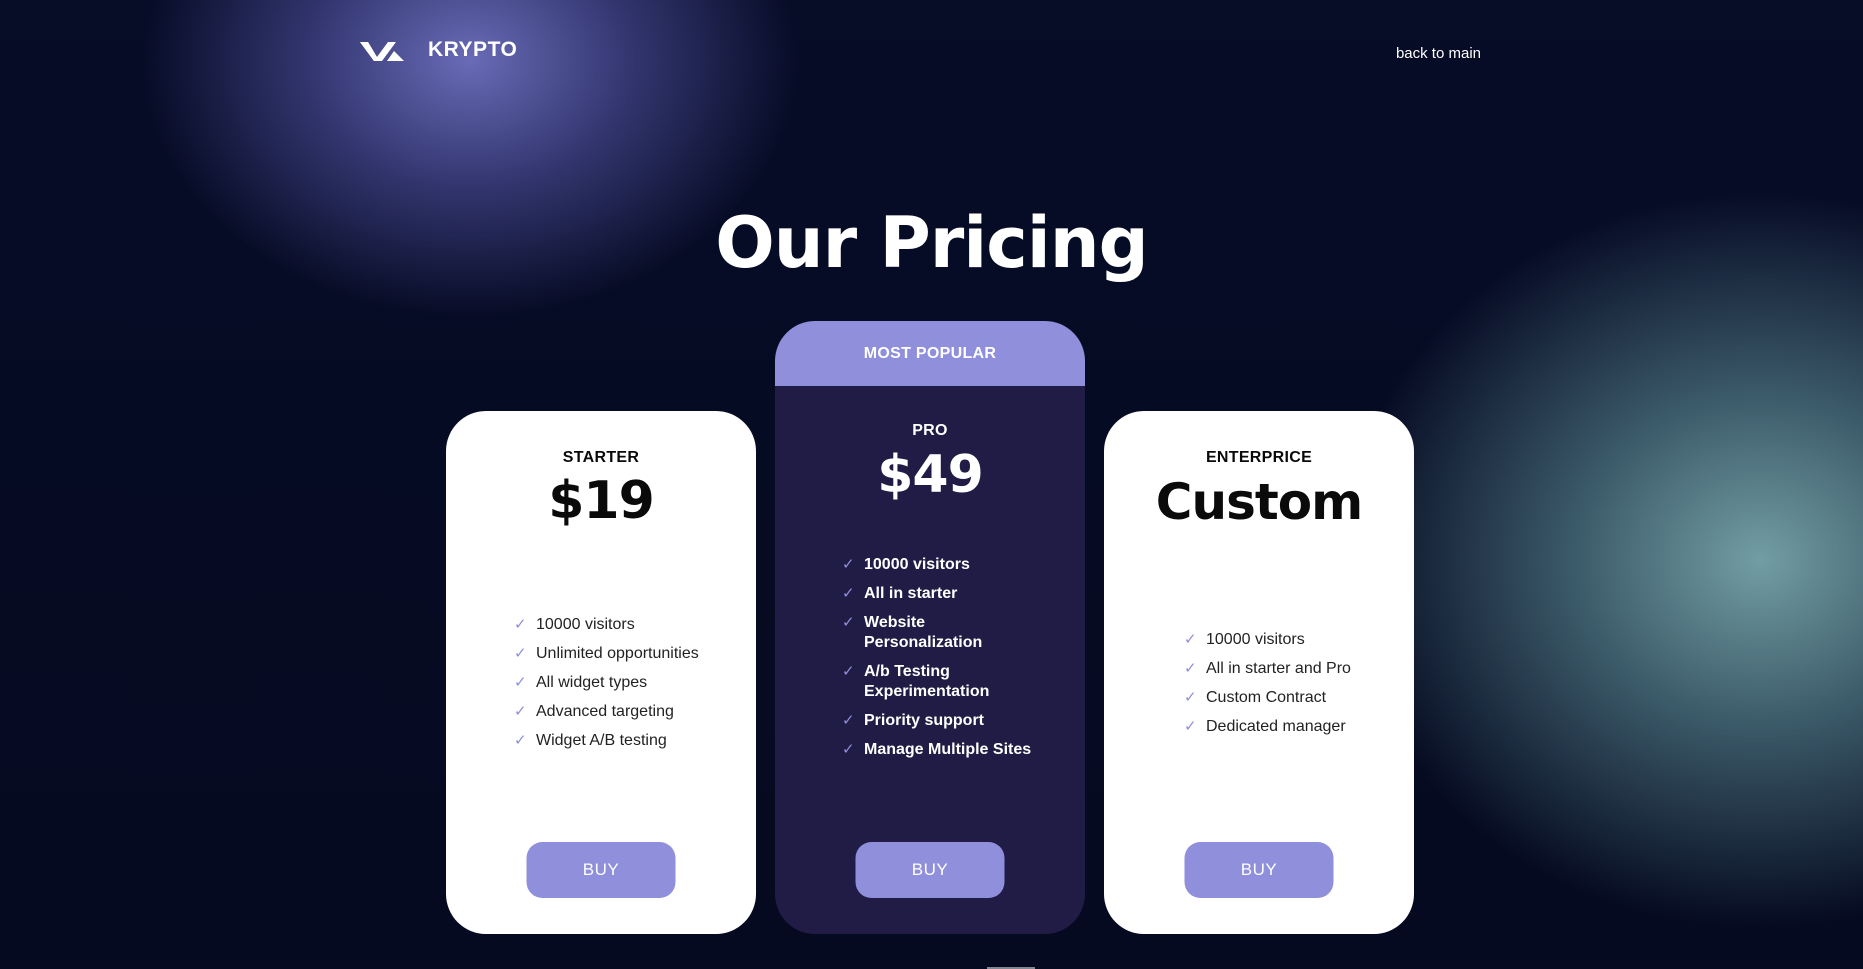 This screenshot has height=969, width=1863. Describe the element at coordinates (1276, 726) in the screenshot. I see `feature-text: Dedicated manager` at that location.